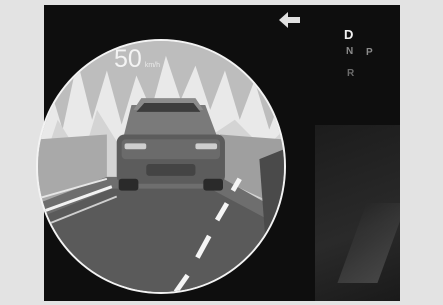  What do you see at coordinates (349, 34) in the screenshot?
I see `gear-drive: D` at bounding box center [349, 34].